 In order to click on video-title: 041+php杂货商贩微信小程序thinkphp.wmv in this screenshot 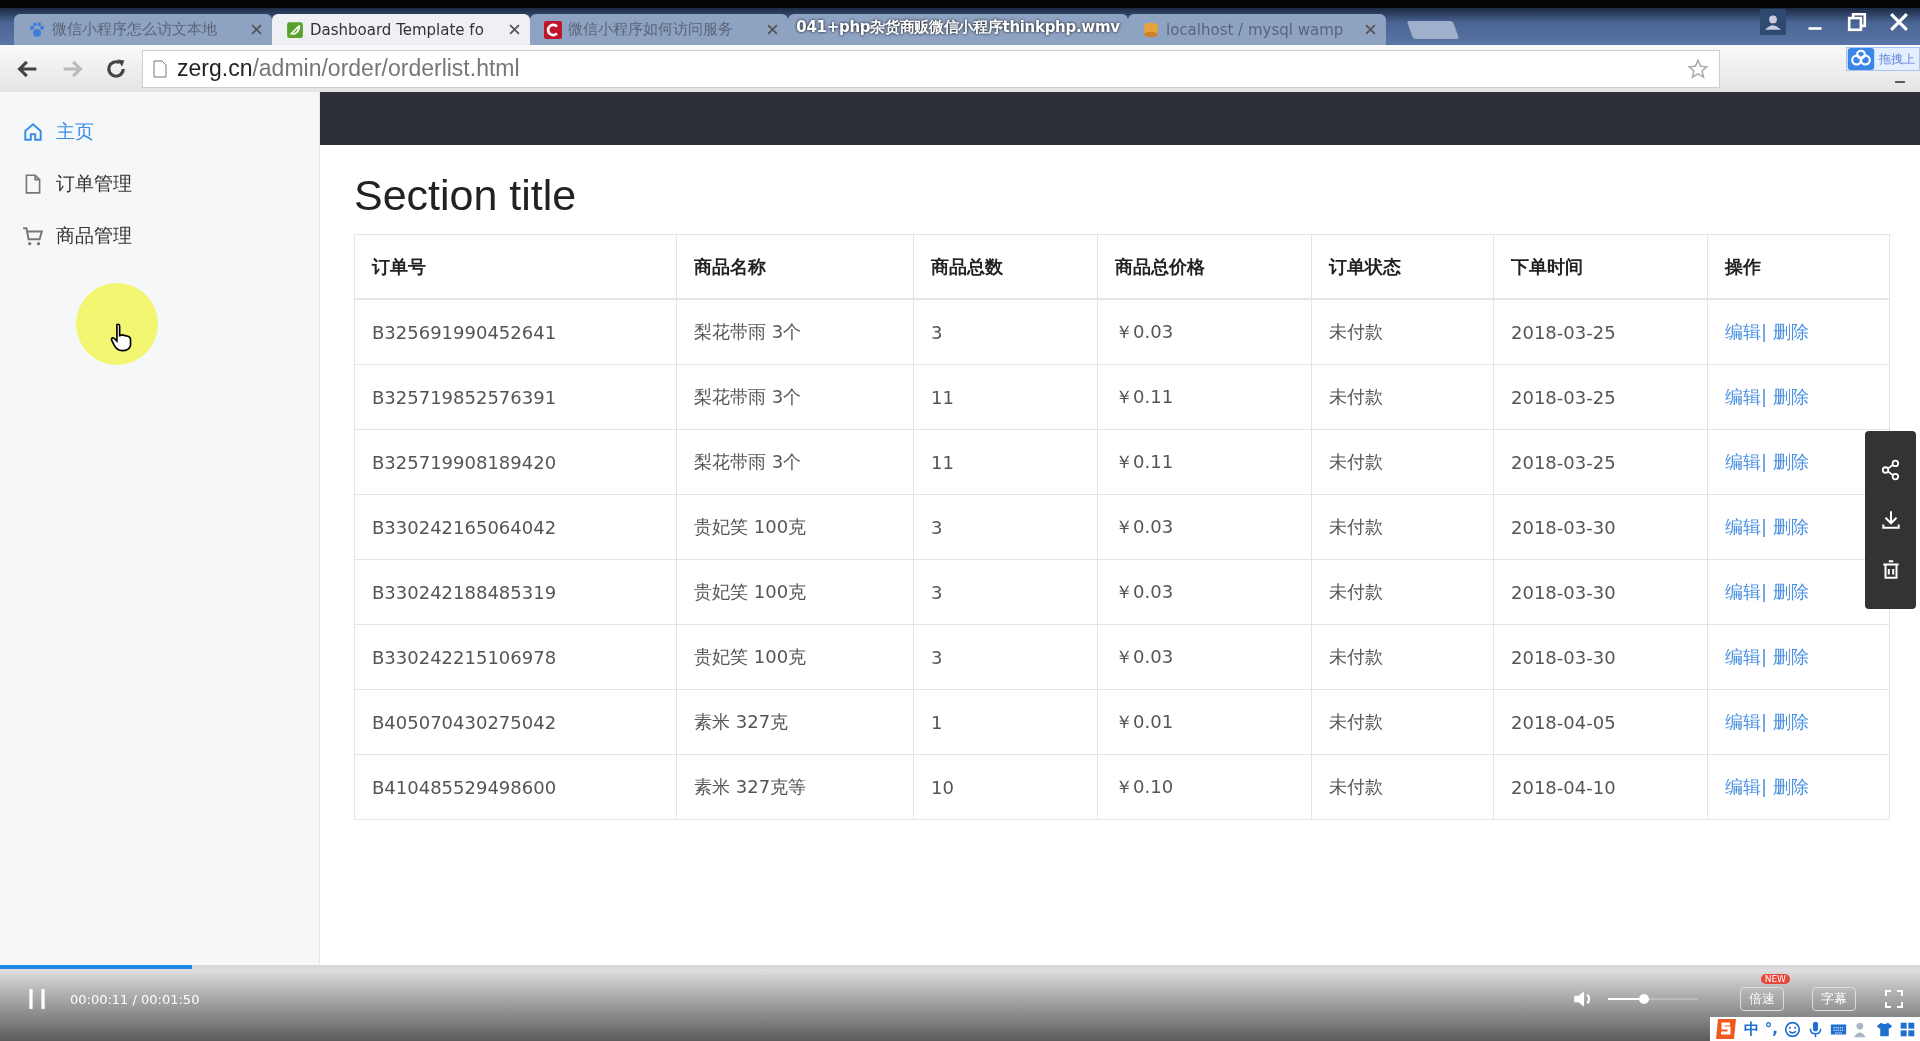, I will do `click(958, 29)`.